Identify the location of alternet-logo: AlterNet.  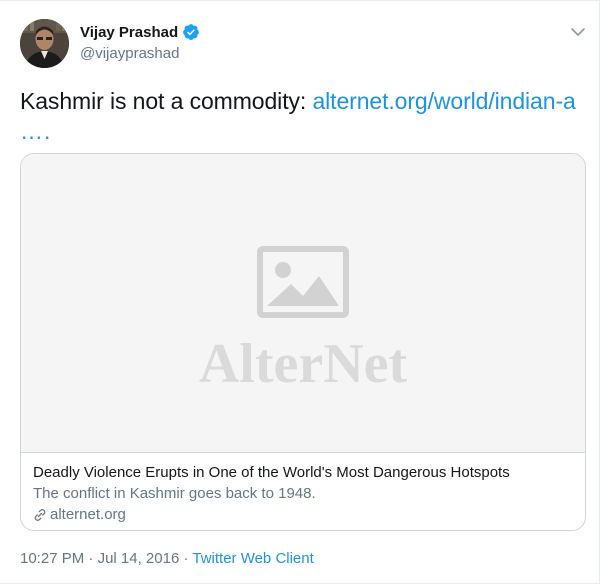
(303, 364).